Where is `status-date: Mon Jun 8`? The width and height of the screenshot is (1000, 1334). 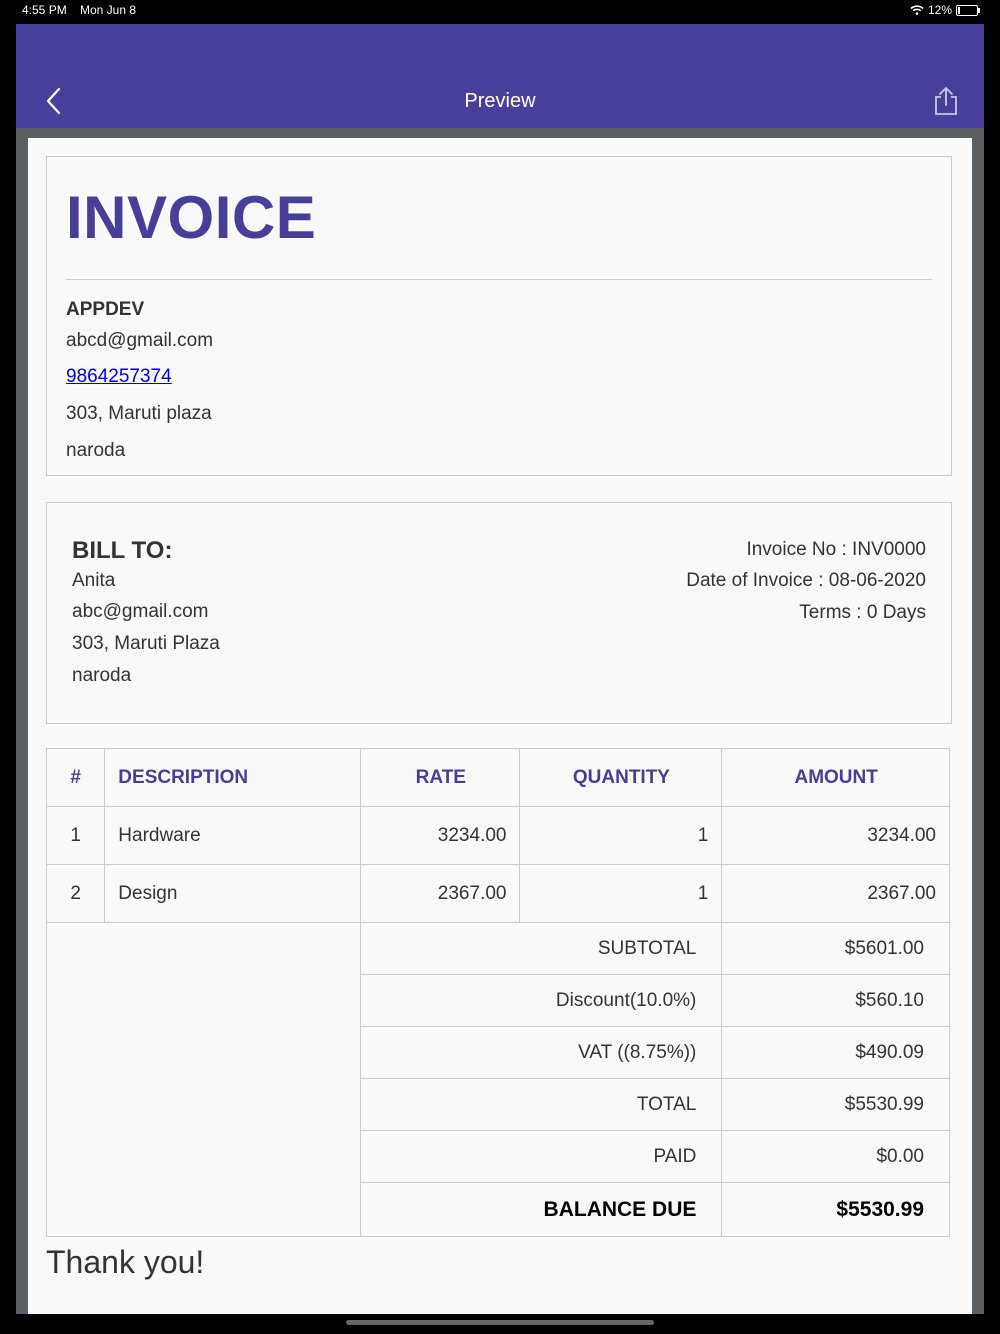 status-date: Mon Jun 8 is located at coordinates (108, 10).